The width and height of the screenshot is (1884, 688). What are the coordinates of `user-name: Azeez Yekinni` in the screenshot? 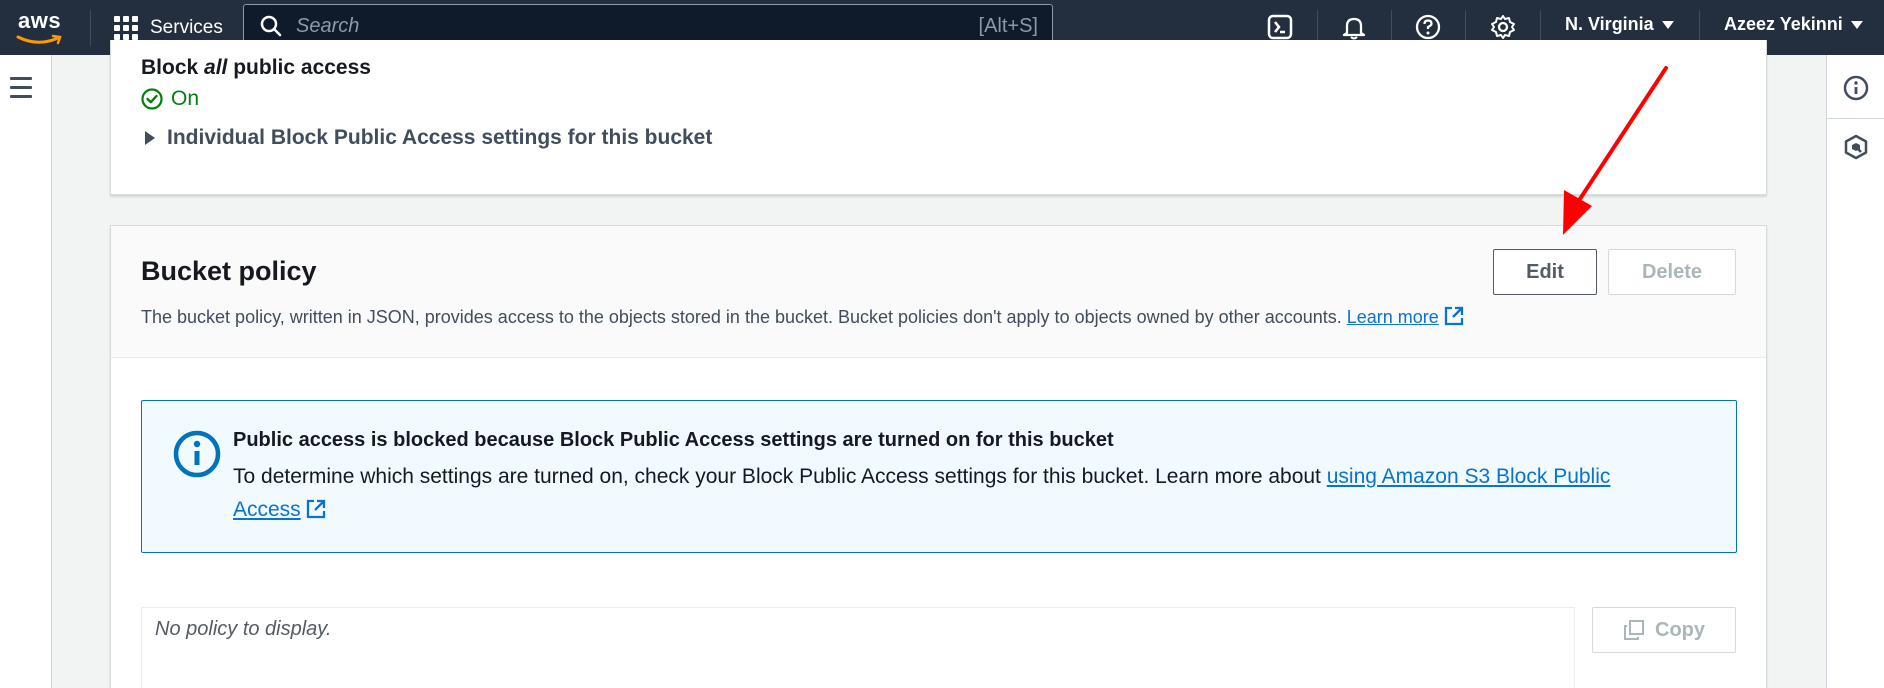 It's located at (1783, 24).